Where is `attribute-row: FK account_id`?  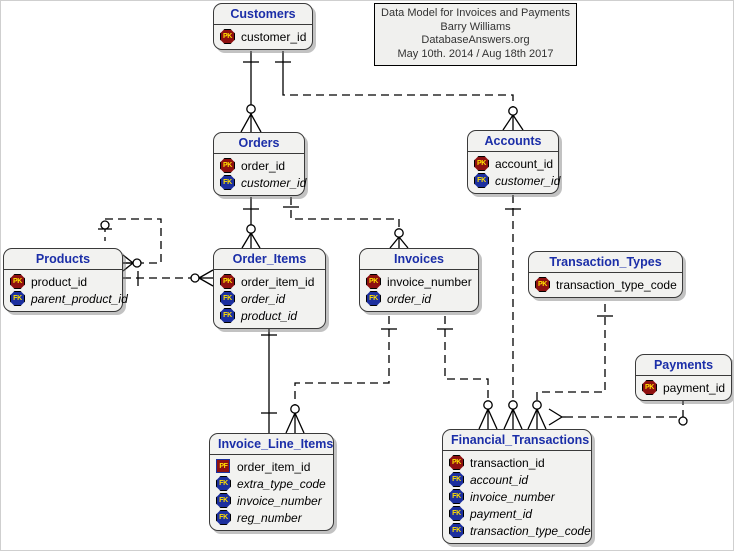 attribute-row: FK account_id is located at coordinates (516, 479).